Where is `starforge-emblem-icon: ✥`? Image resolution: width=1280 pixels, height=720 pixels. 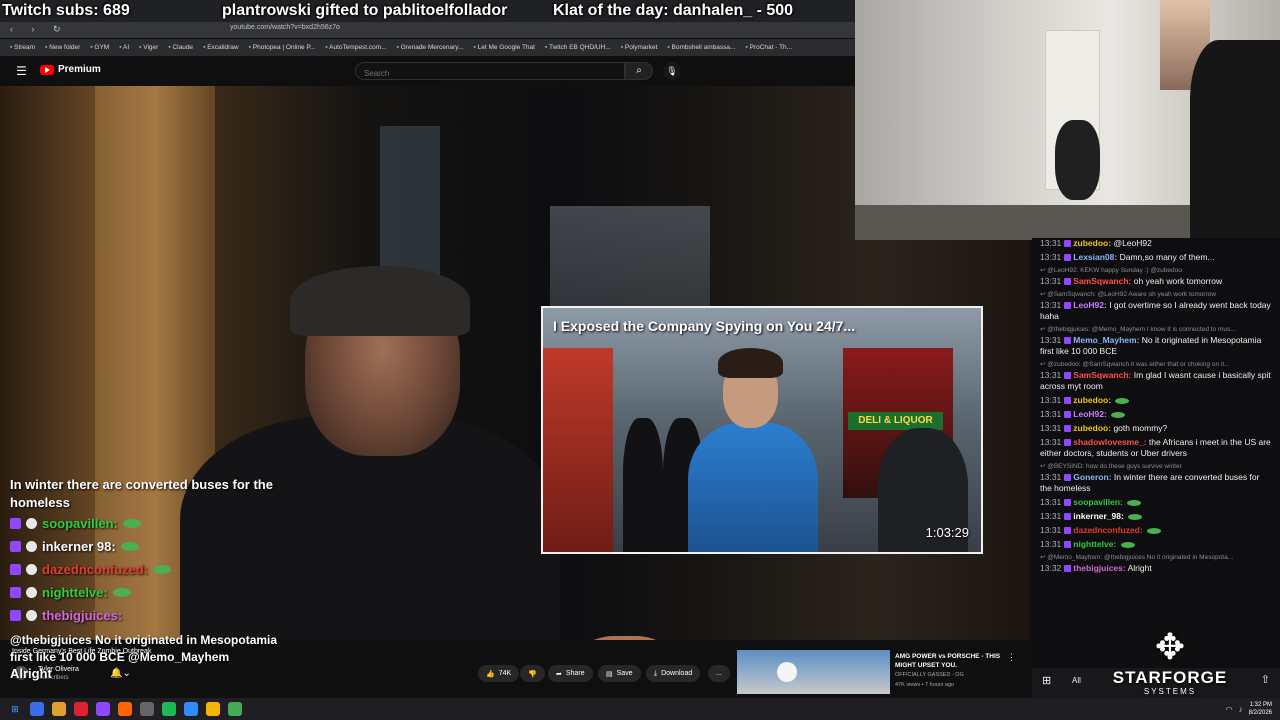
starforge-emblem-icon: ✥ is located at coordinates (1170, 646).